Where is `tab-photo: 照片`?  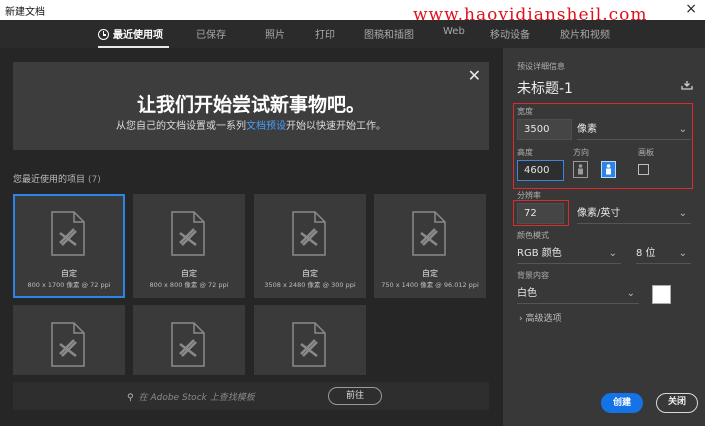
tab-photo: 照片 is located at coordinates (275, 33).